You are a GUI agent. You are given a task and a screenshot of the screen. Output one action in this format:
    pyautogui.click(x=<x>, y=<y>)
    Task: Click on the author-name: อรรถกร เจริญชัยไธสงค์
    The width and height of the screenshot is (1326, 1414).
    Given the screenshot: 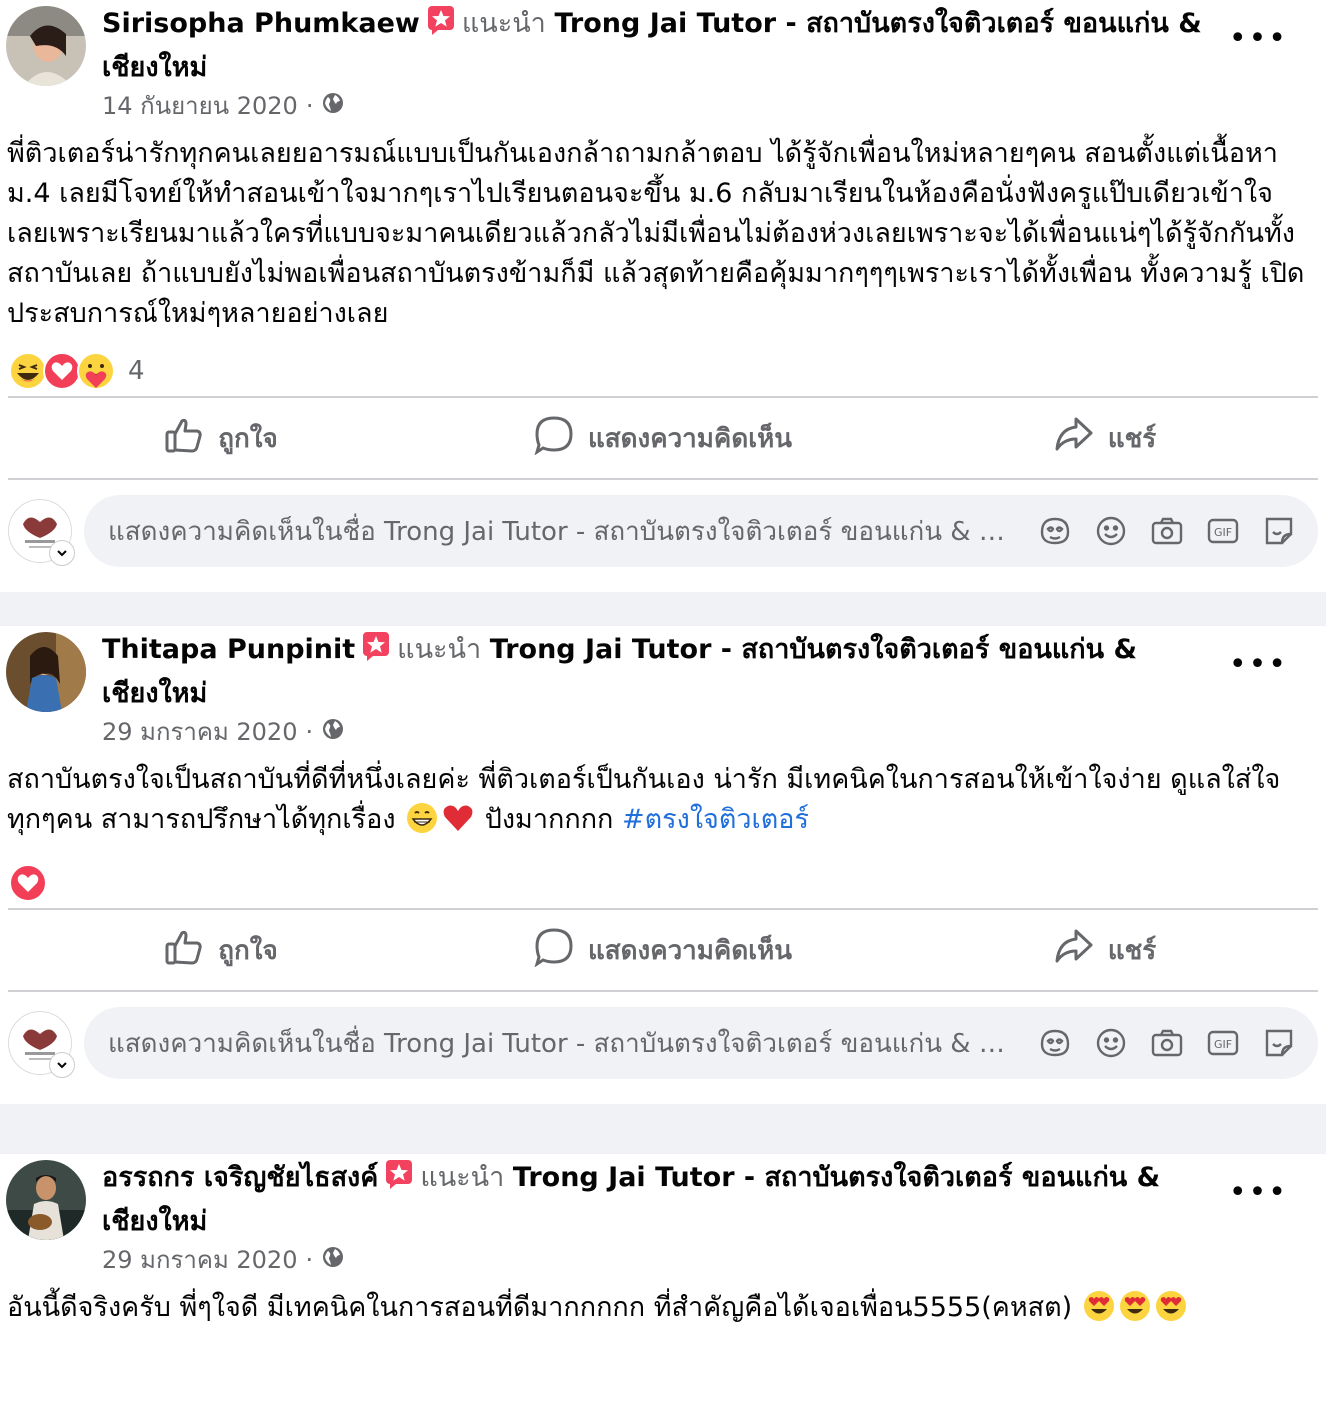 What is the action you would take?
    pyautogui.click(x=240, y=1177)
    